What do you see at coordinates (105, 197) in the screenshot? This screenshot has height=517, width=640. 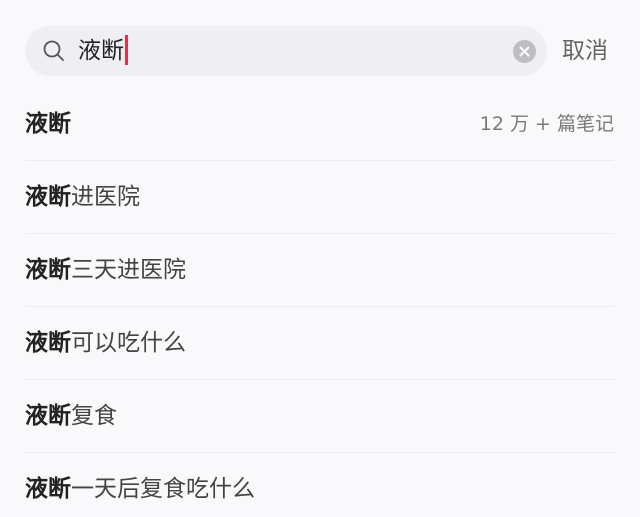 I see `suggestion-rest: 进医院` at bounding box center [105, 197].